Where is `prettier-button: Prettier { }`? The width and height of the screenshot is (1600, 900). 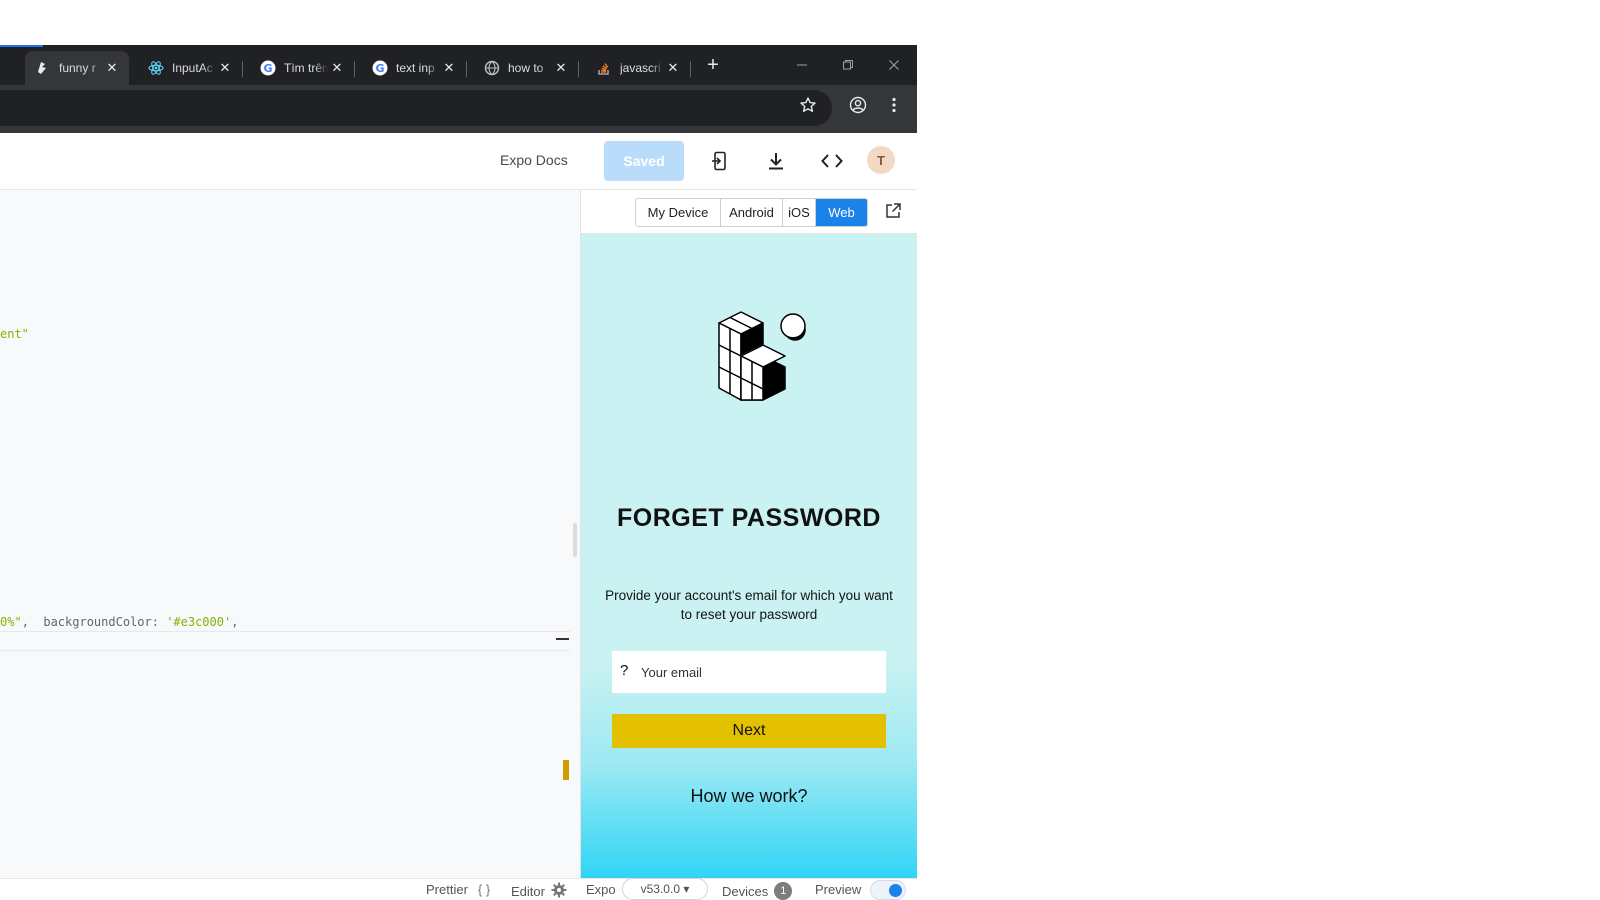
prettier-button: Prettier { } is located at coordinates (458, 889).